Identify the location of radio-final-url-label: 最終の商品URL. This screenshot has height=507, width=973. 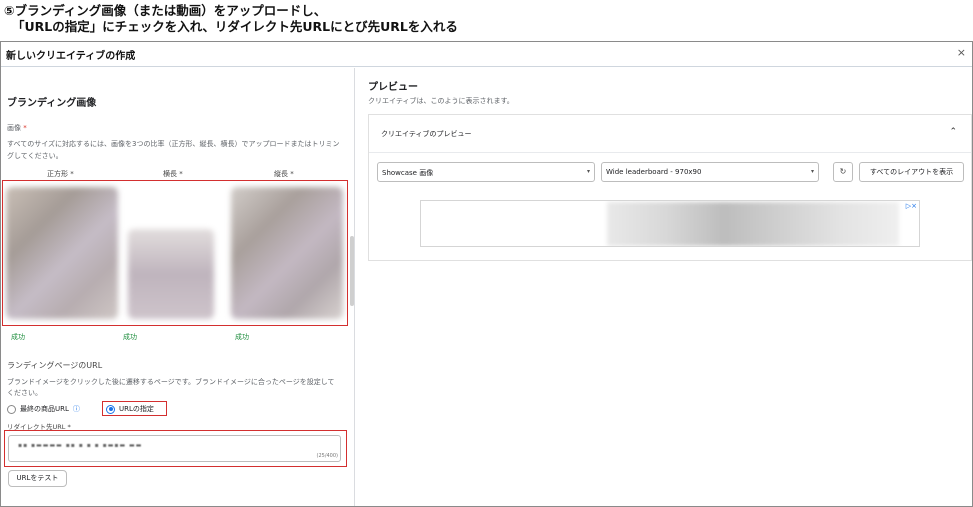
(44, 409).